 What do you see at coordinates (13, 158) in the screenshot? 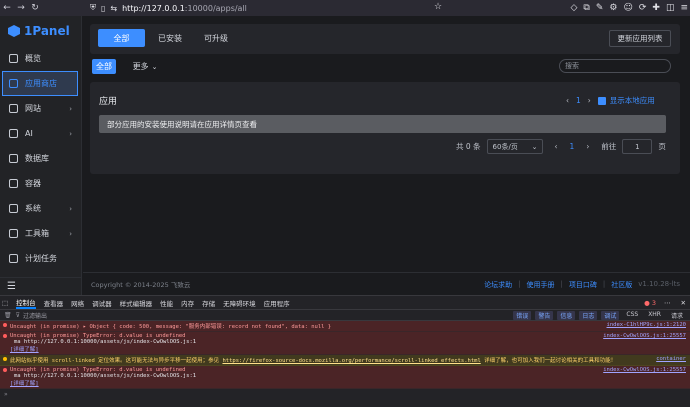
I see `database-icon` at bounding box center [13, 158].